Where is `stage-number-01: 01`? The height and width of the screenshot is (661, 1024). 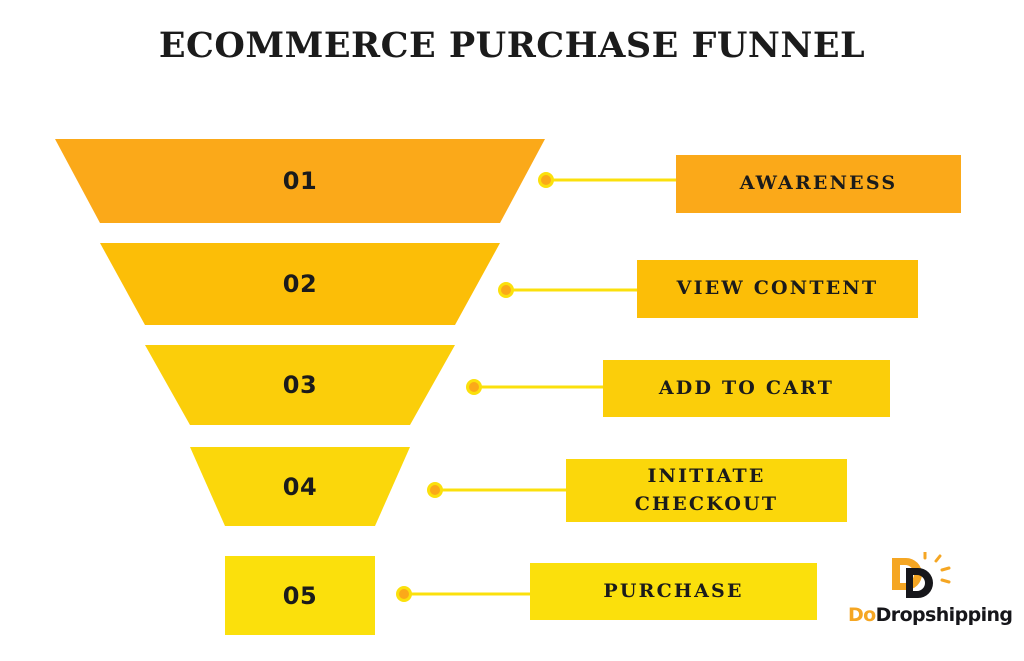
stage-number-01: 01 is located at coordinates (300, 181).